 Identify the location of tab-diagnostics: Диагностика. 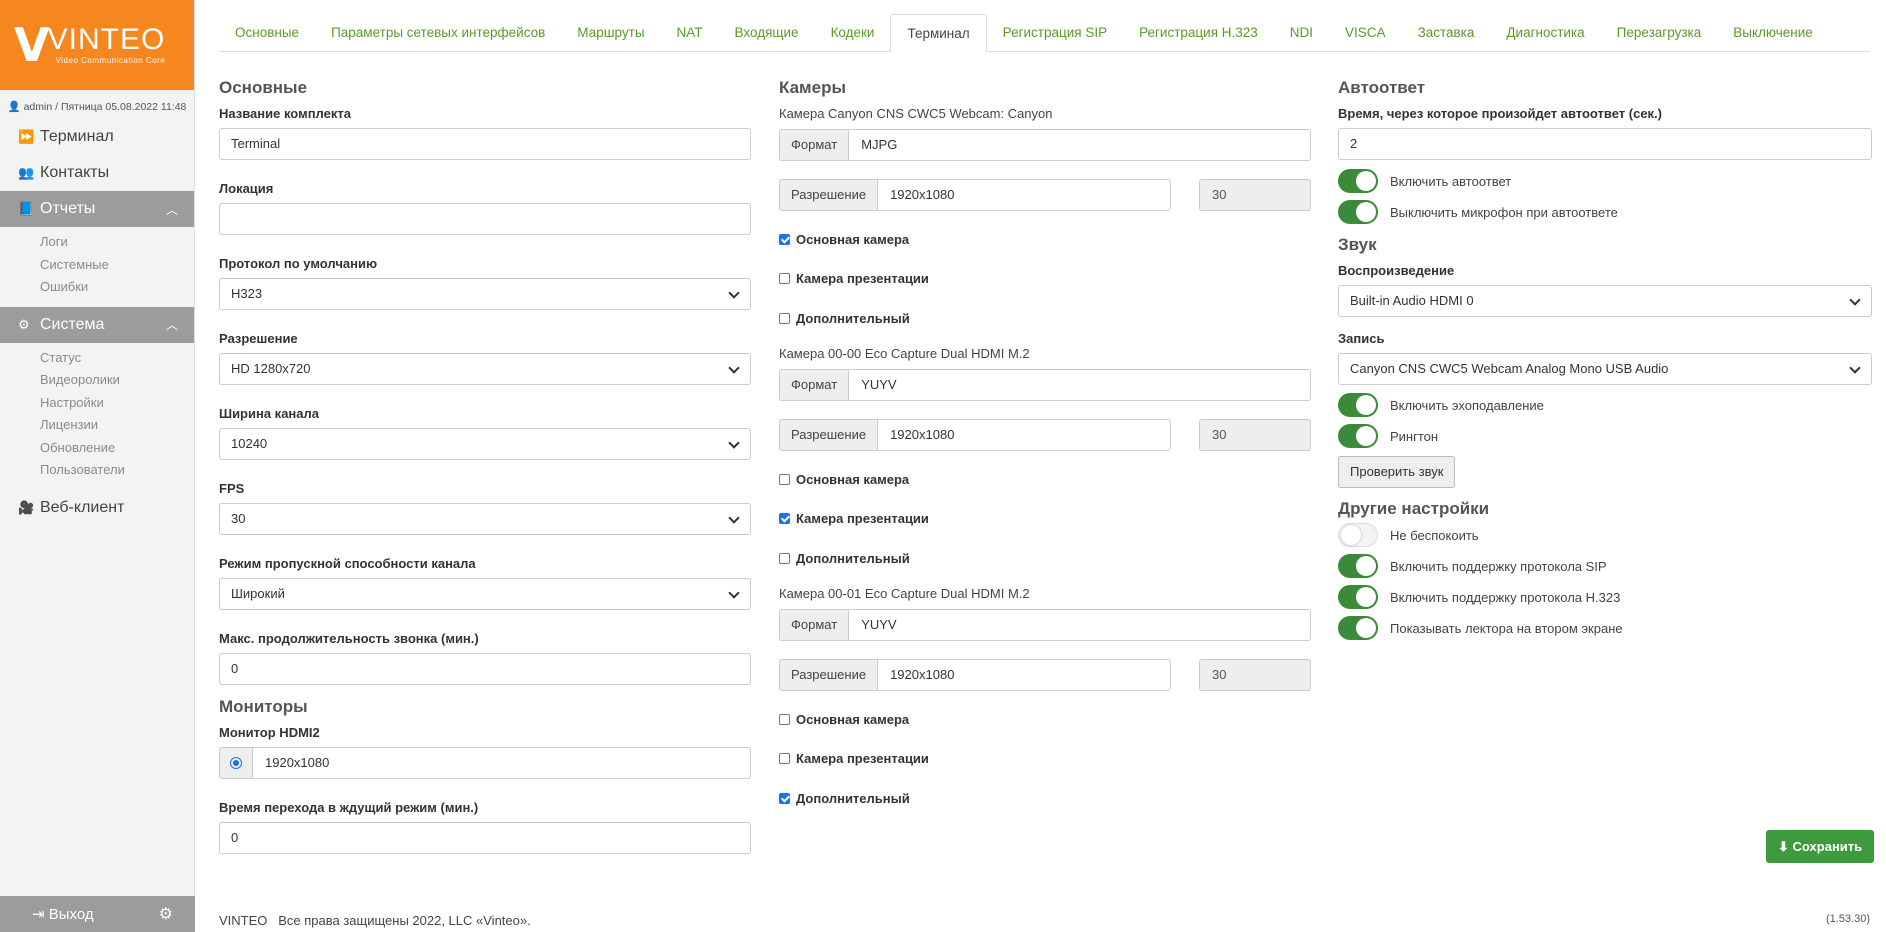
(1545, 33).